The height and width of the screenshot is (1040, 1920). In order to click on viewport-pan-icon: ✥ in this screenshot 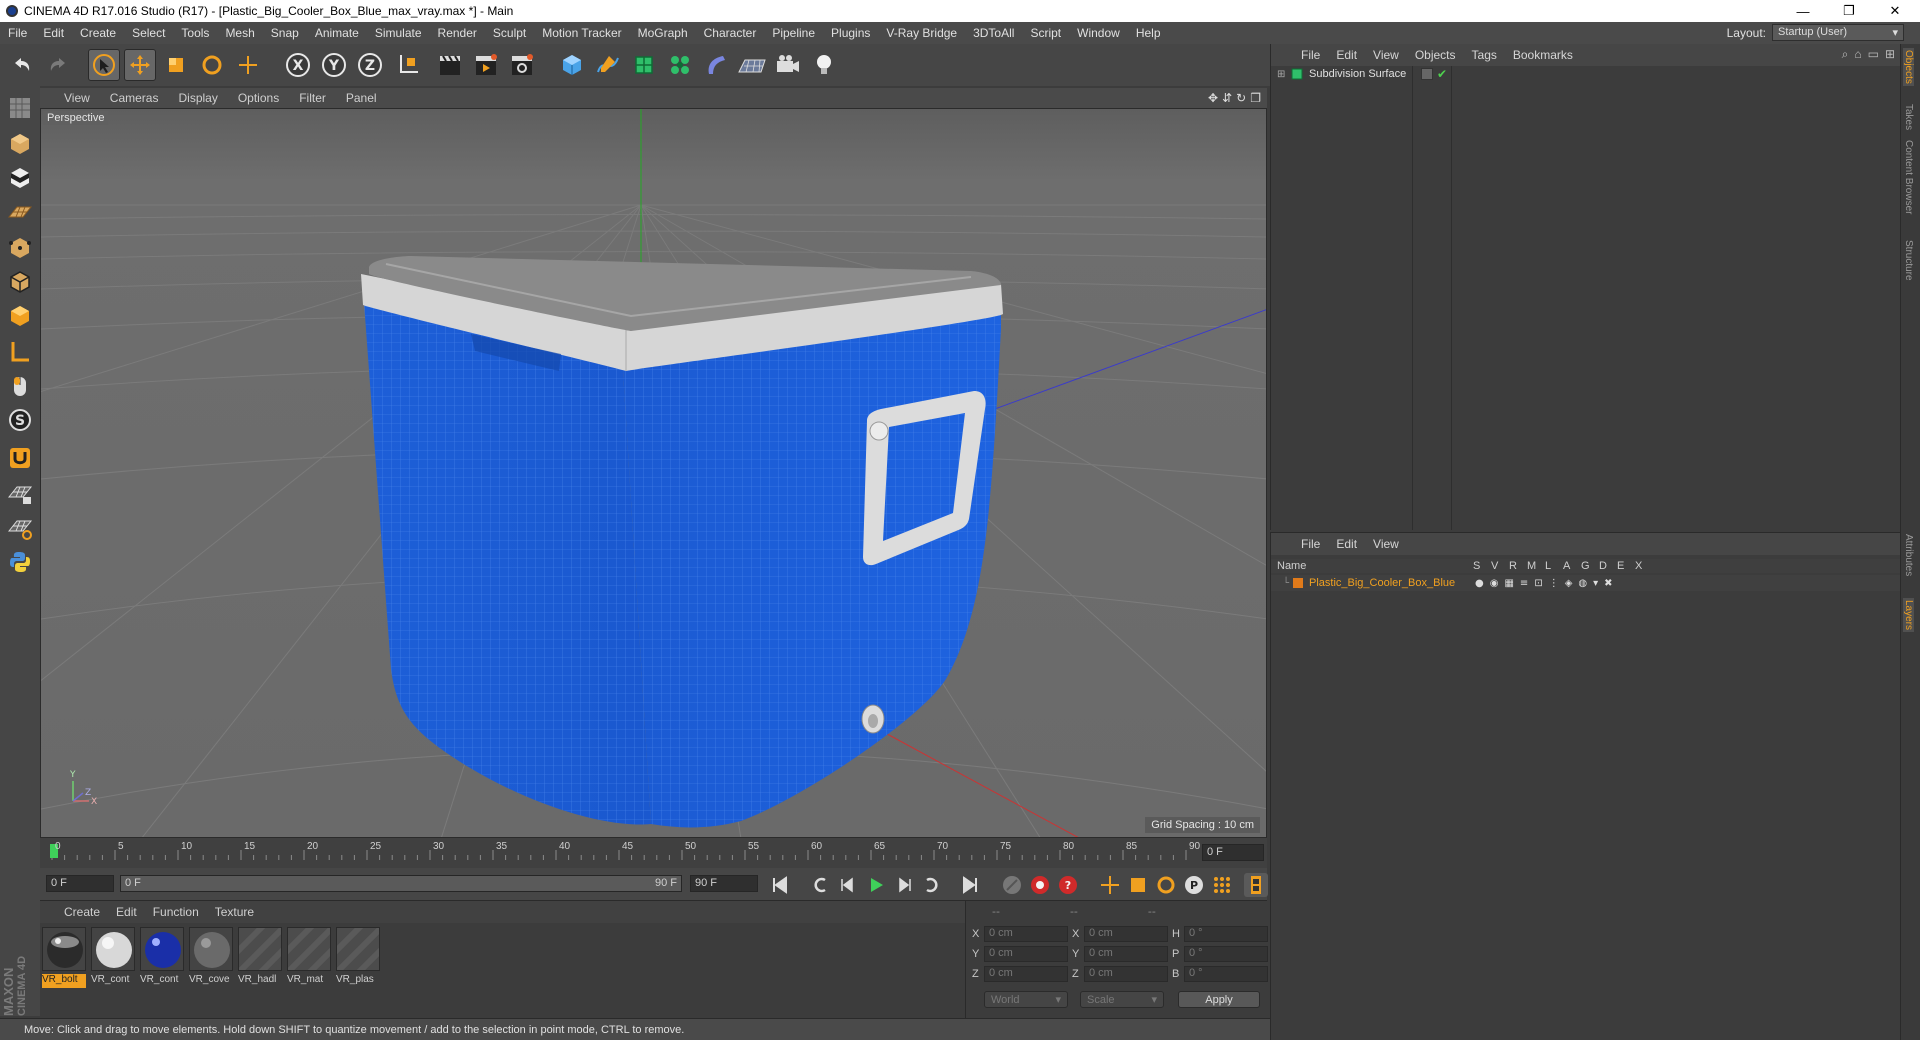, I will do `click(1213, 98)`.